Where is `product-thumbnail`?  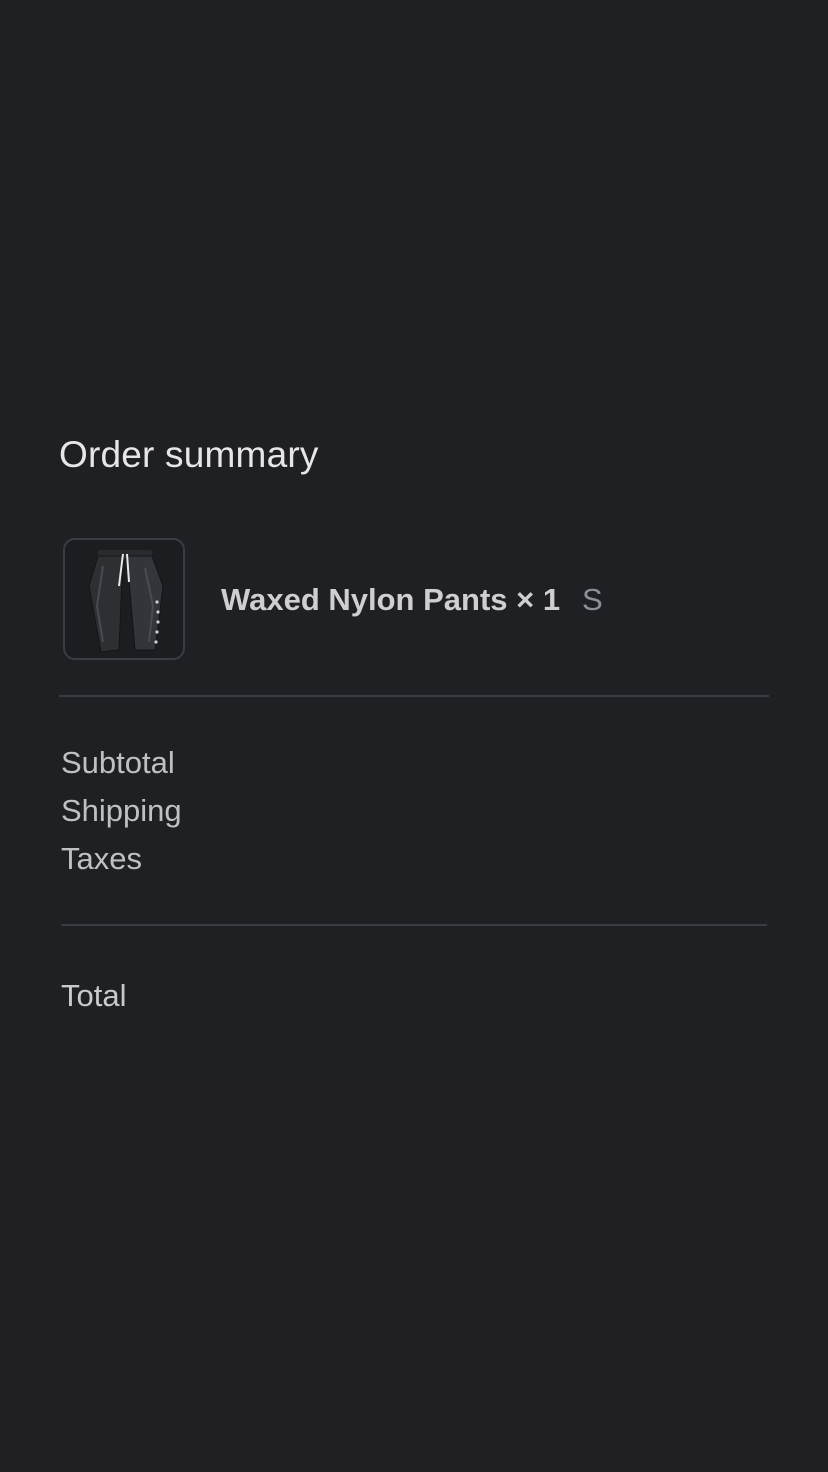 product-thumbnail is located at coordinates (124, 599).